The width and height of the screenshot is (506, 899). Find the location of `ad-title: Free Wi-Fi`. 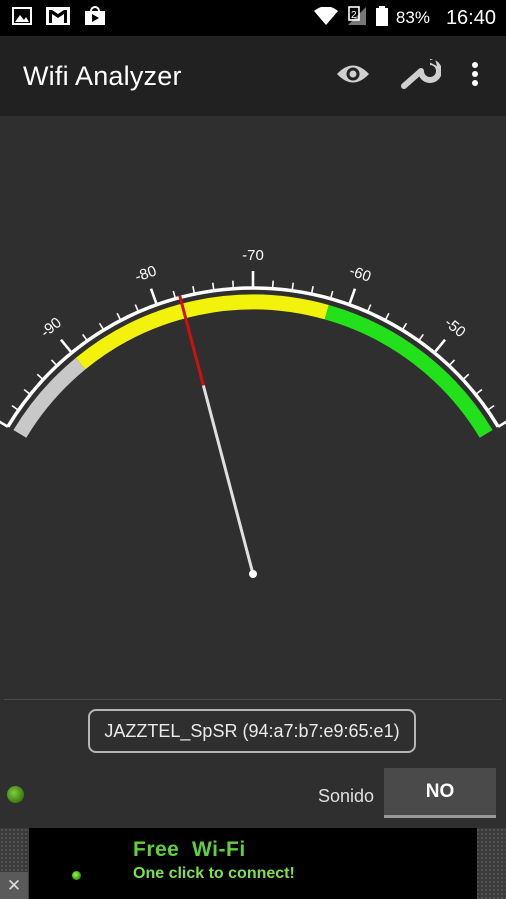

ad-title: Free Wi-Fi is located at coordinates (189, 849).